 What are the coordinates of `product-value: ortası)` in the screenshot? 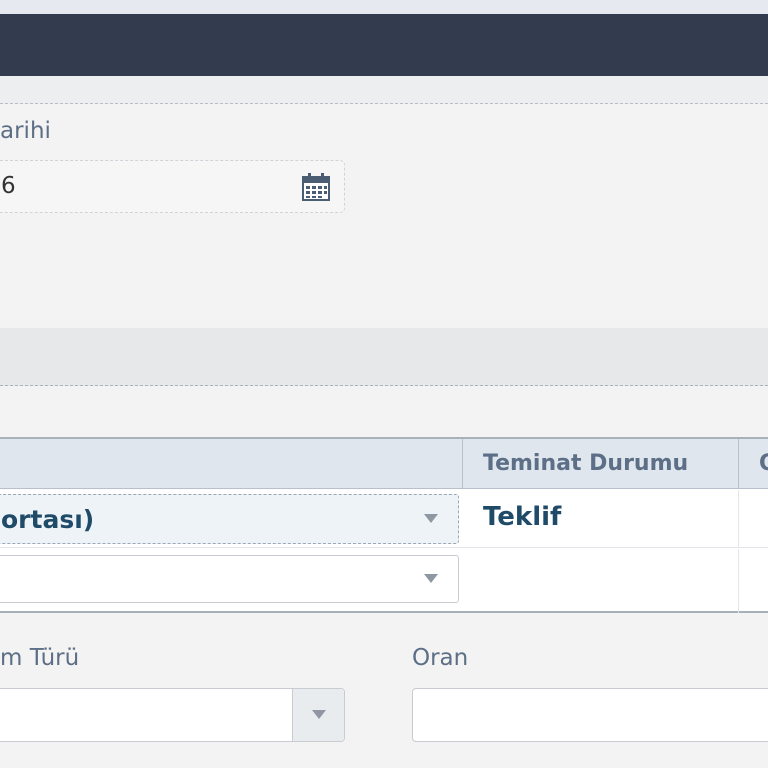 It's located at (48, 519).